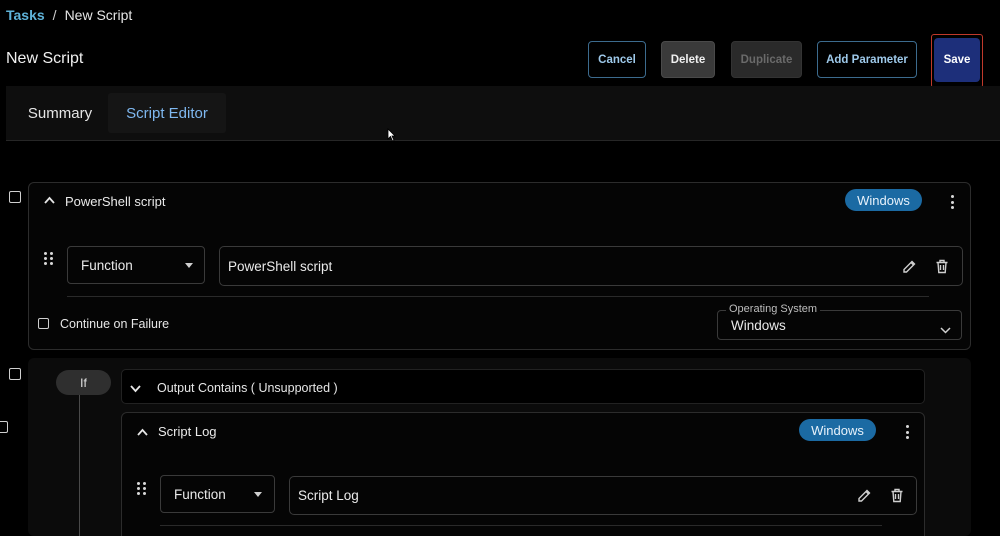  Describe the element at coordinates (83, 382) in the screenshot. I see `if-label: If` at that location.